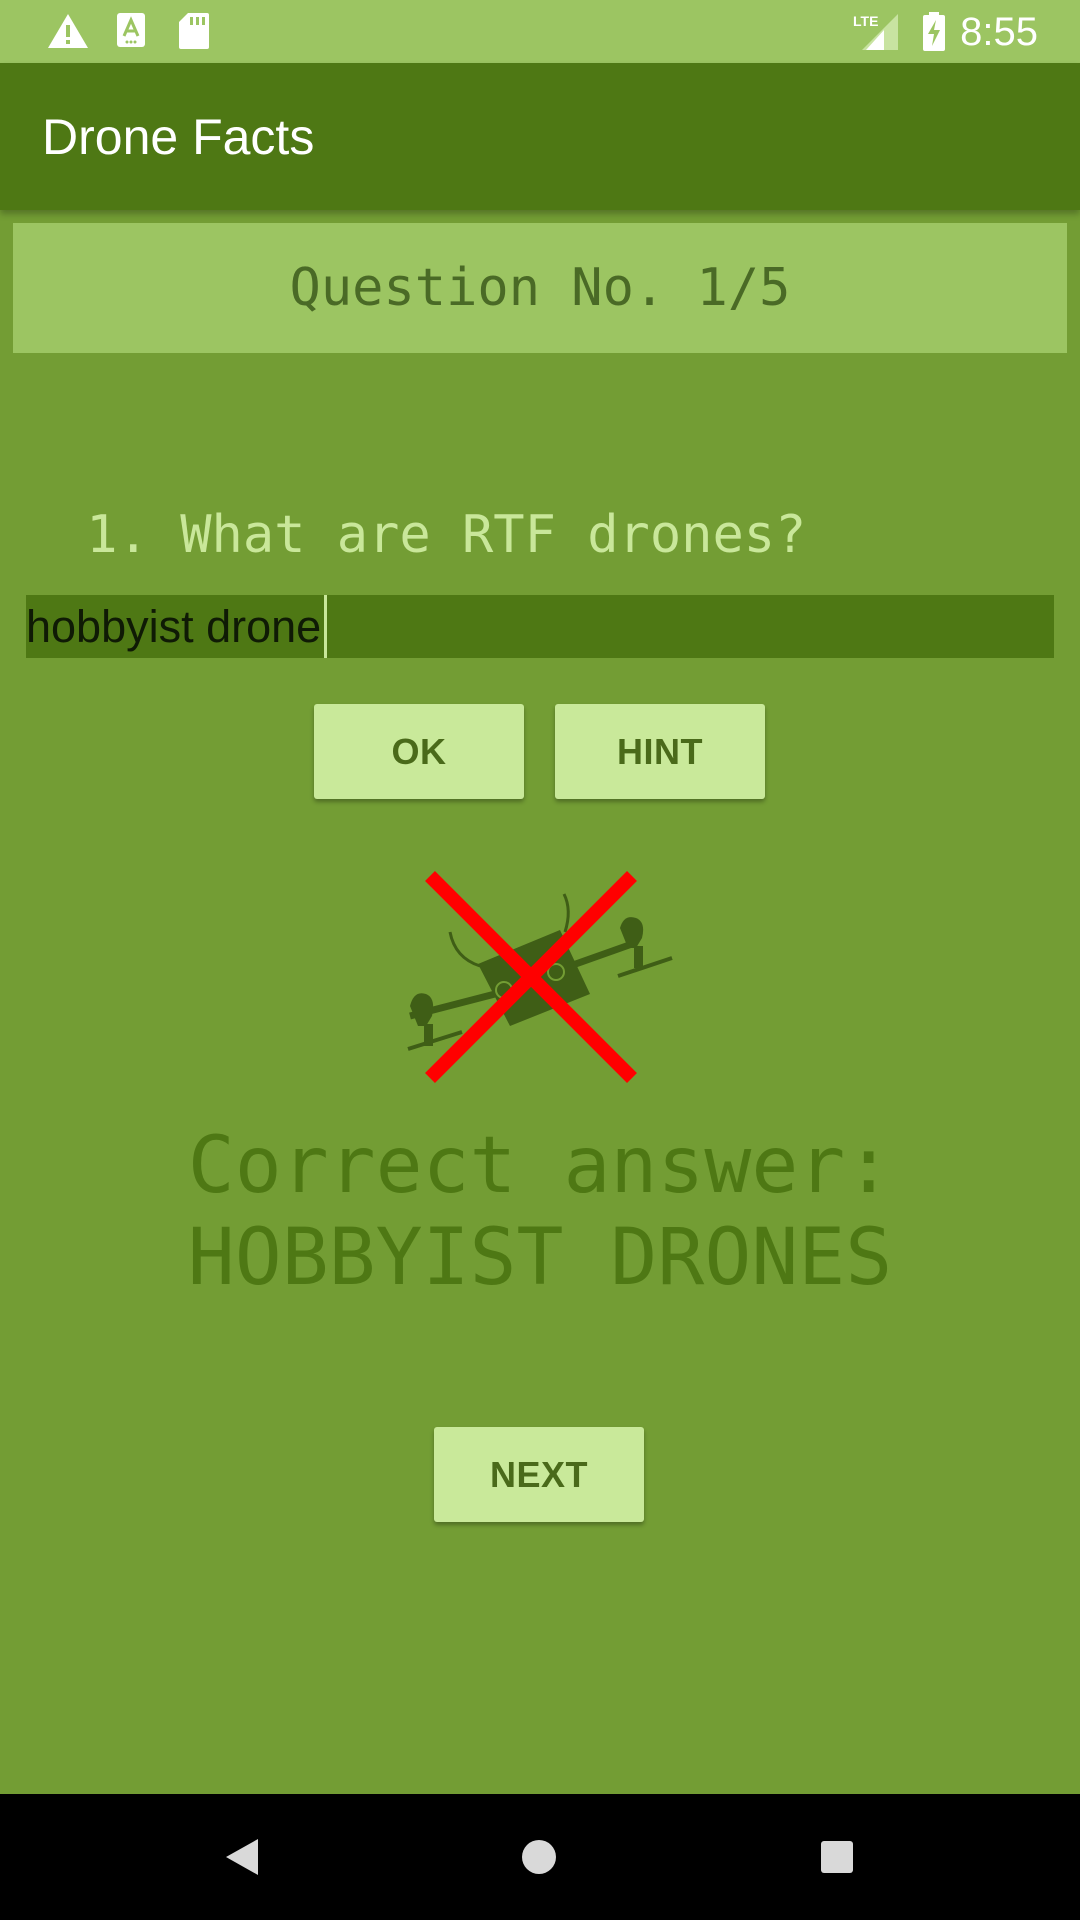 The height and width of the screenshot is (1920, 1080). Describe the element at coordinates (241, 1857) in the screenshot. I see `back-icon` at that location.